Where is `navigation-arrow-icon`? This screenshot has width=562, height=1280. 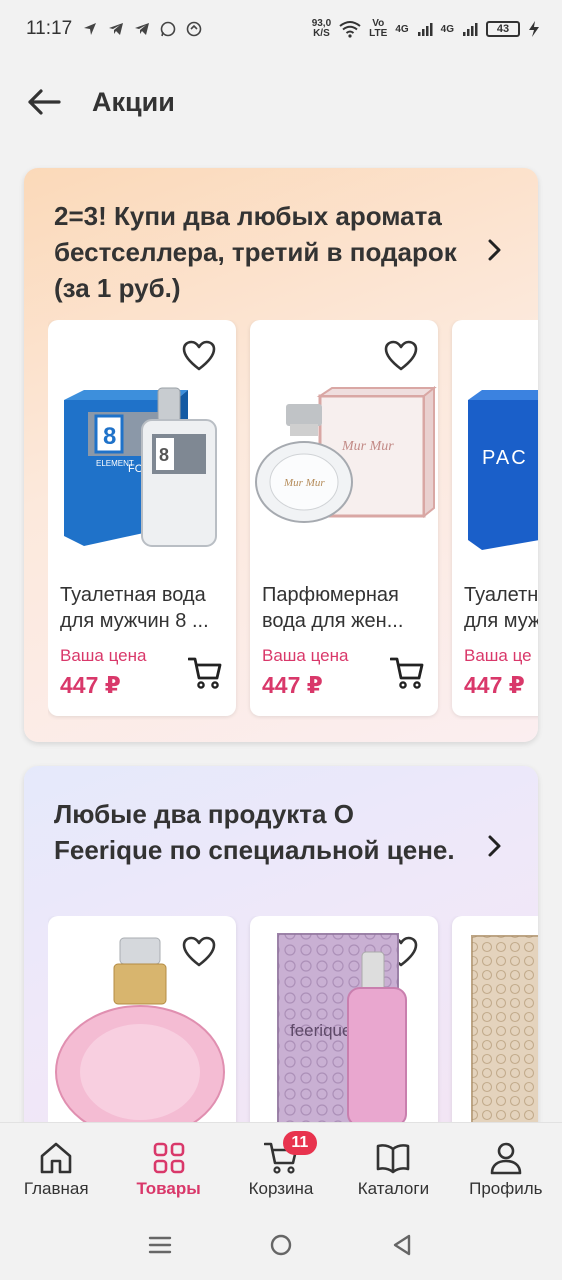
navigation-arrow-icon is located at coordinates (90, 29).